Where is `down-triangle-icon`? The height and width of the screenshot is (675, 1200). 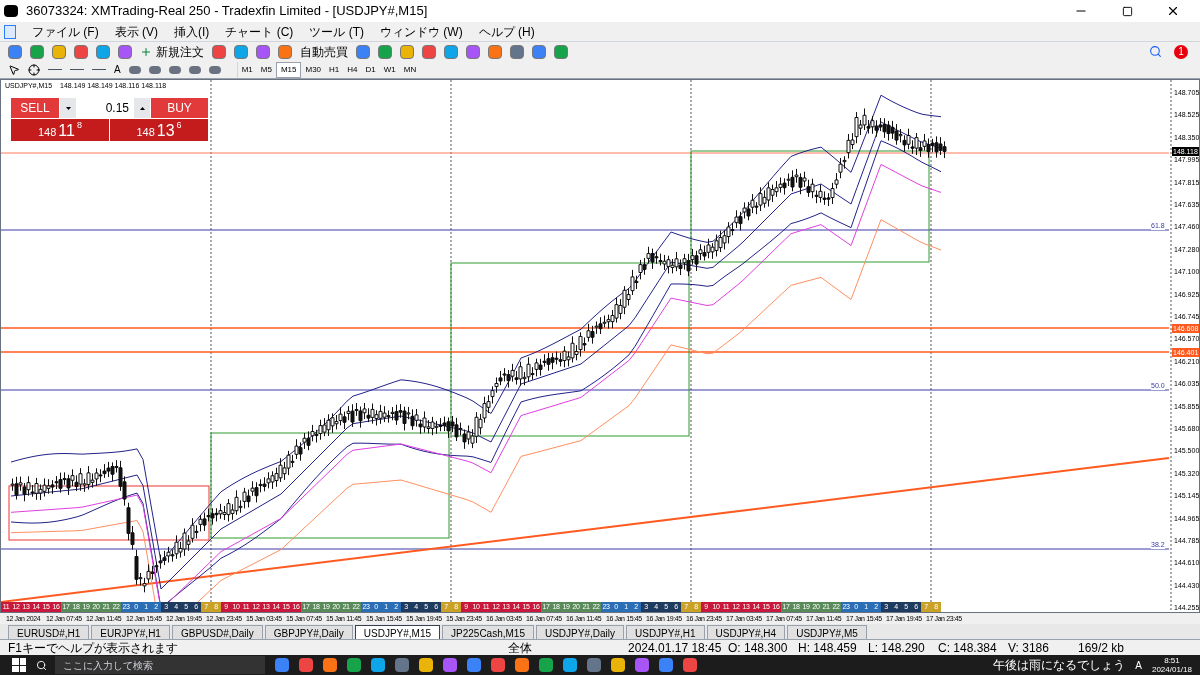
down-triangle-icon is located at coordinates (68, 108).